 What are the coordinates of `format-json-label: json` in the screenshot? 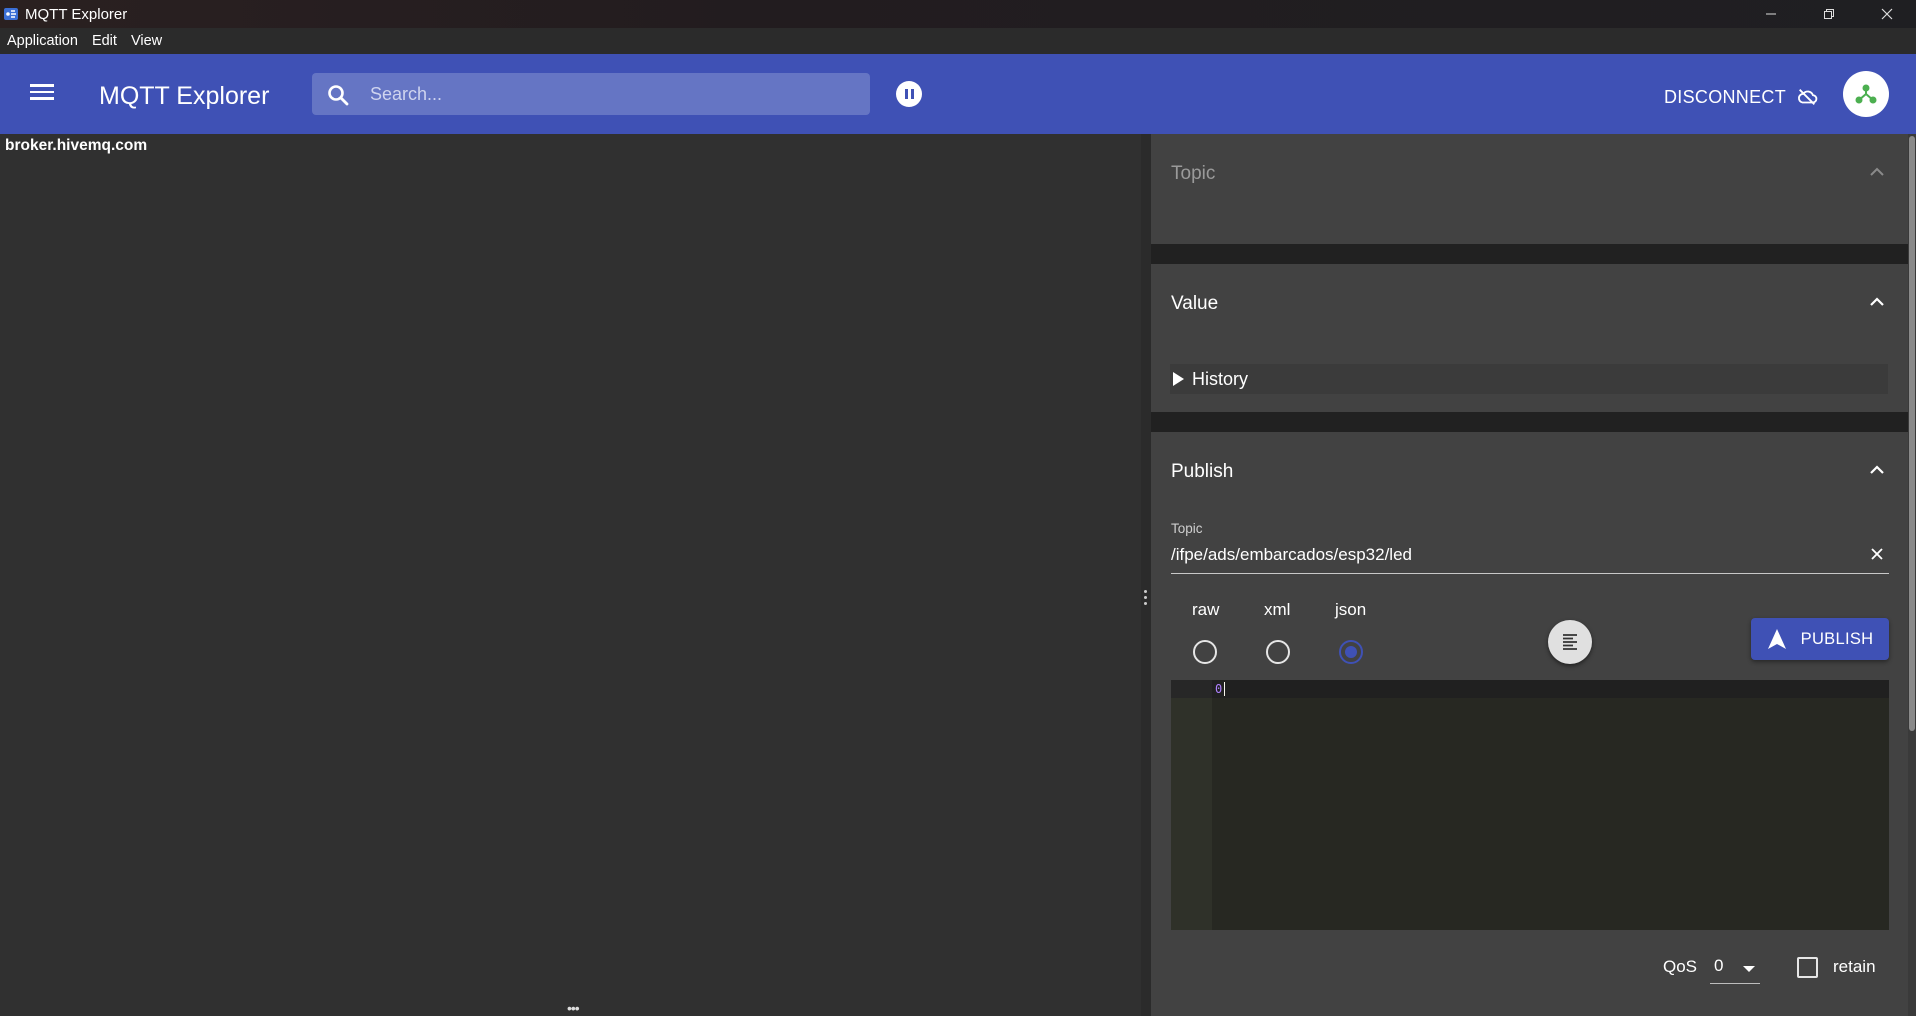 It's located at (1351, 609).